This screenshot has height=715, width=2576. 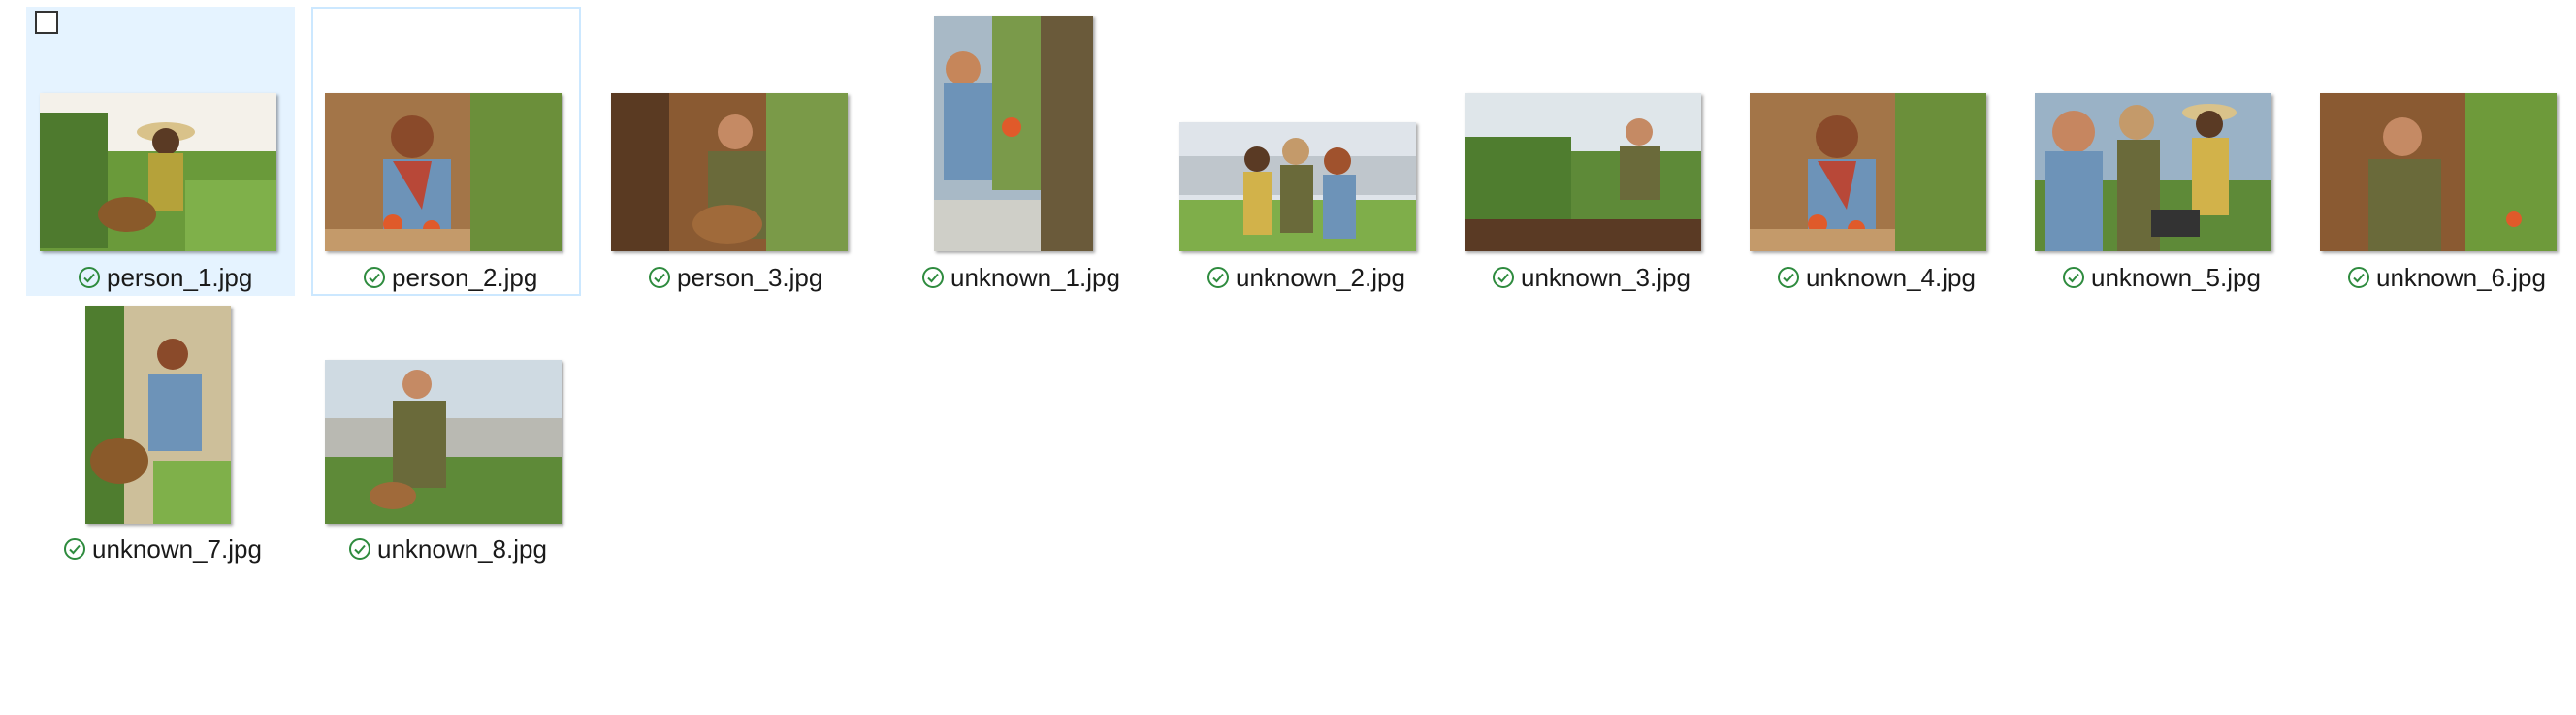 What do you see at coordinates (2161, 277) in the screenshot?
I see `file-name-unknown-5: unknown_5.jpg` at bounding box center [2161, 277].